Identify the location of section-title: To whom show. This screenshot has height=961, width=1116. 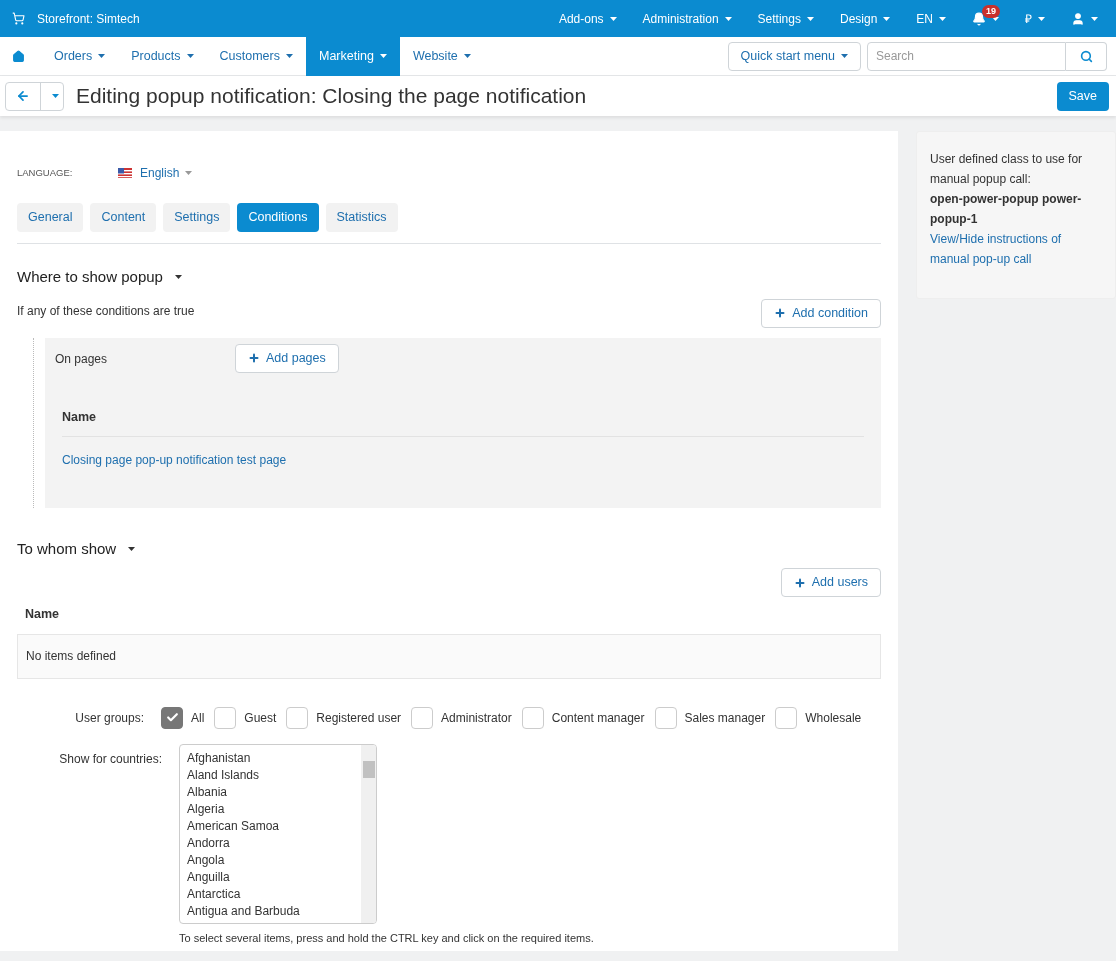
(449, 548).